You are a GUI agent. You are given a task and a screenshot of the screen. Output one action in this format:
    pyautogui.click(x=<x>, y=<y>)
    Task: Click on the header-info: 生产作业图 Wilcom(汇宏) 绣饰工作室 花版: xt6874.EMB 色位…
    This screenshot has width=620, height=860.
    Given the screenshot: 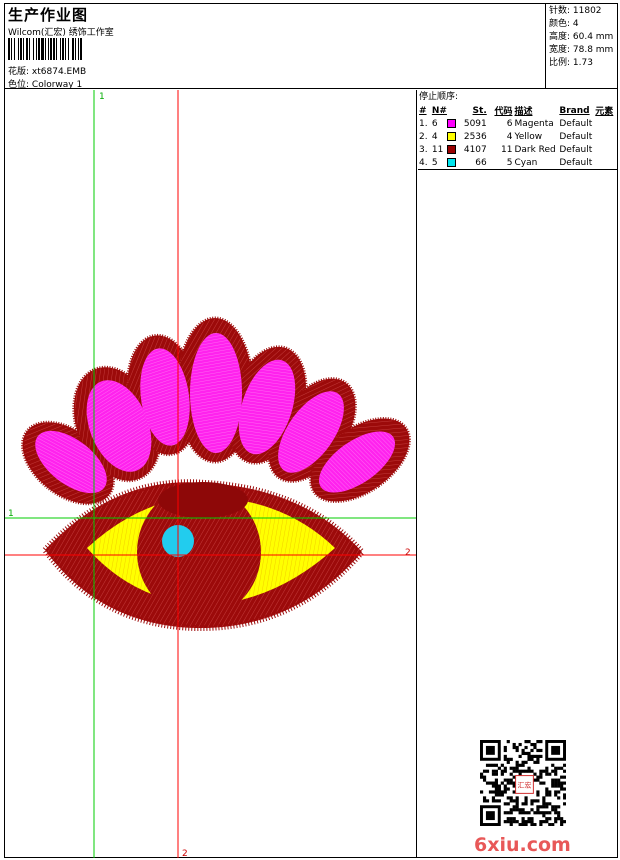 What is the action you would take?
    pyautogui.click(x=275, y=47)
    